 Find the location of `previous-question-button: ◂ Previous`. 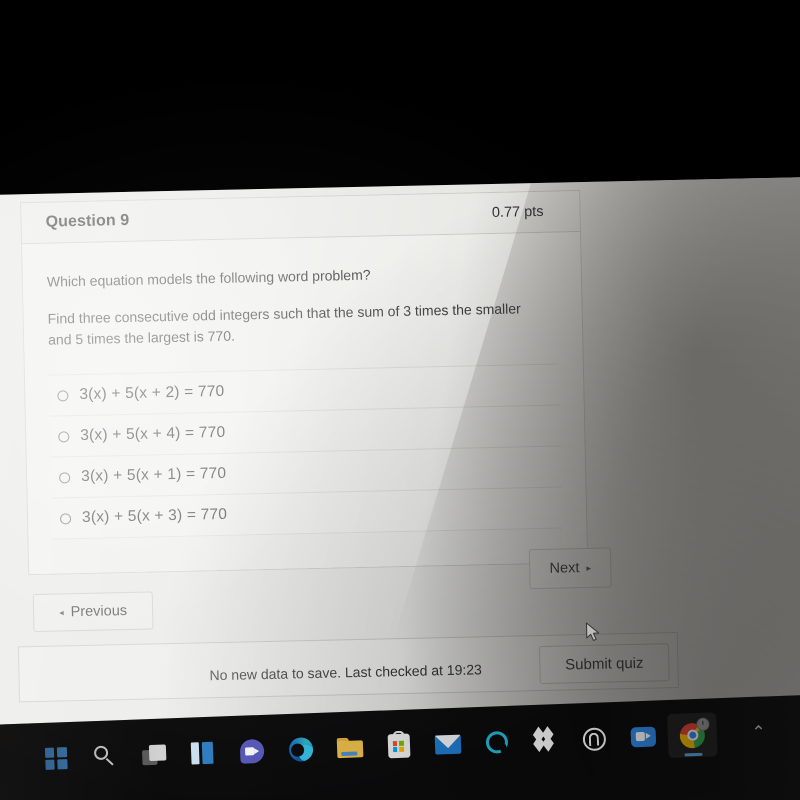

previous-question-button: ◂ Previous is located at coordinates (93, 612).